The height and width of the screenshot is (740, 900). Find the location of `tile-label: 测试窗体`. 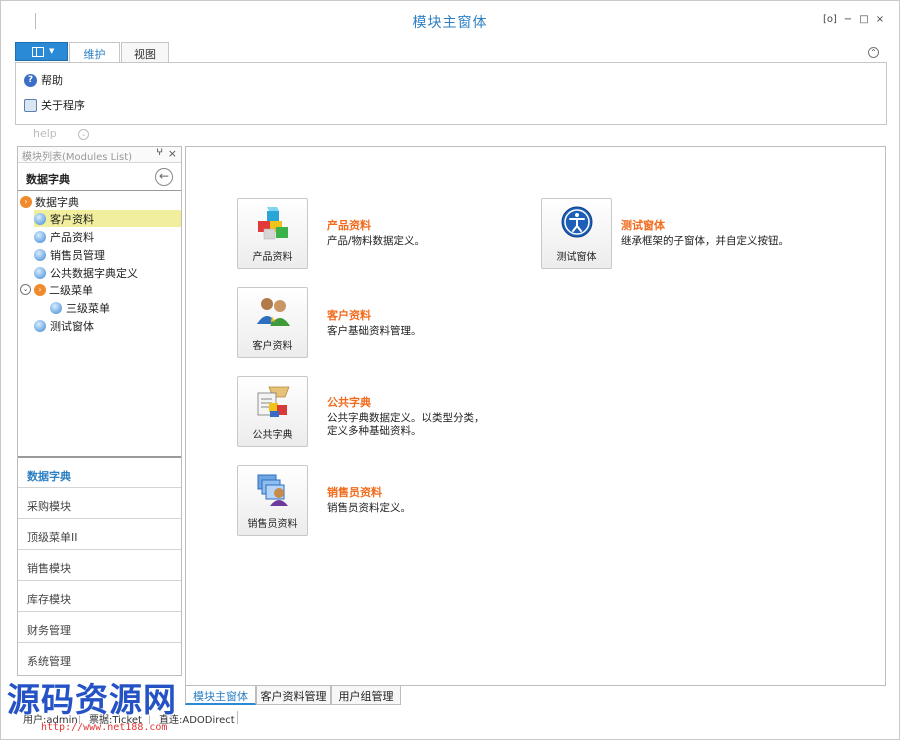

tile-label: 测试窗体 is located at coordinates (576, 257).